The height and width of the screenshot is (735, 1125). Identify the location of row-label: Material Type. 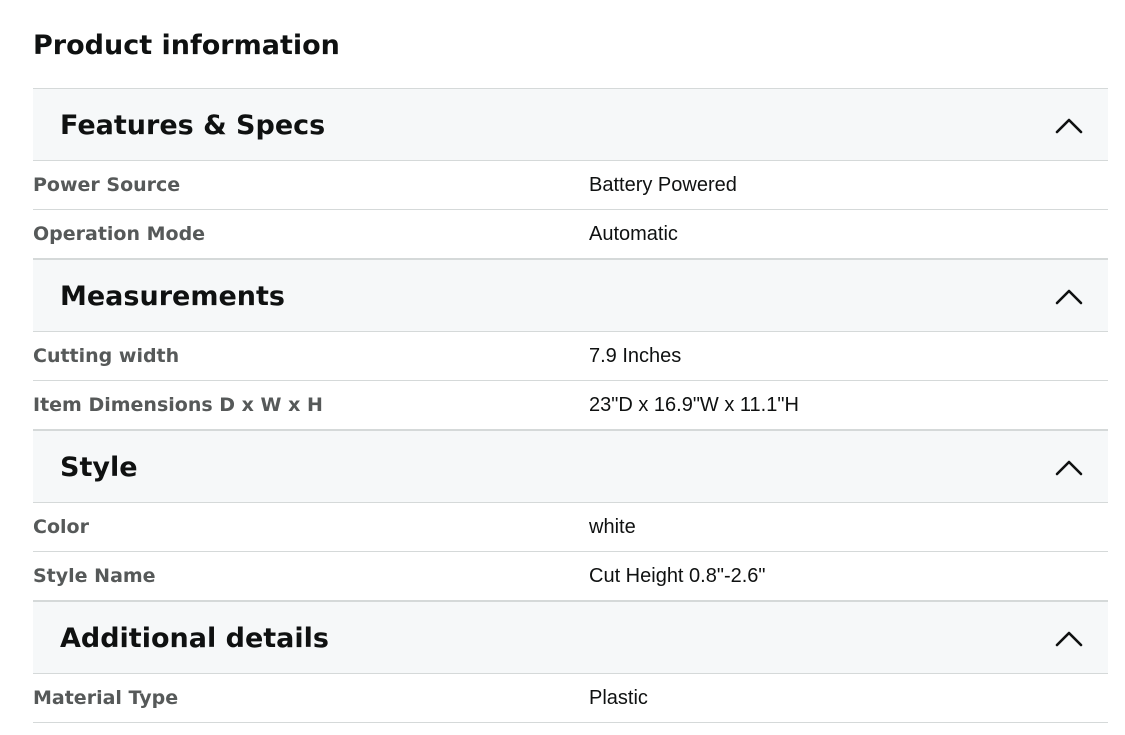
(106, 698).